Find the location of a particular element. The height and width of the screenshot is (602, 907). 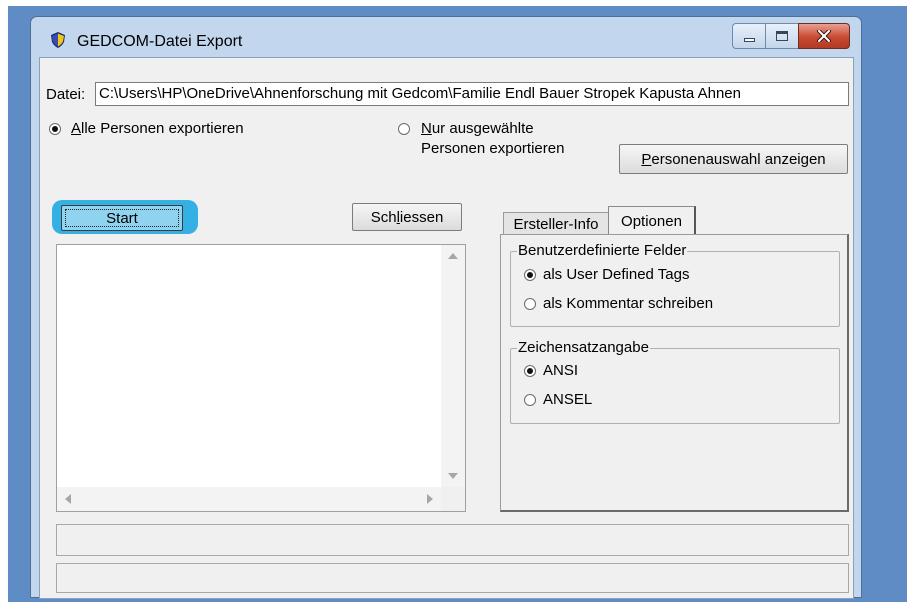

radio-ansi: ANSI is located at coordinates (671, 373).